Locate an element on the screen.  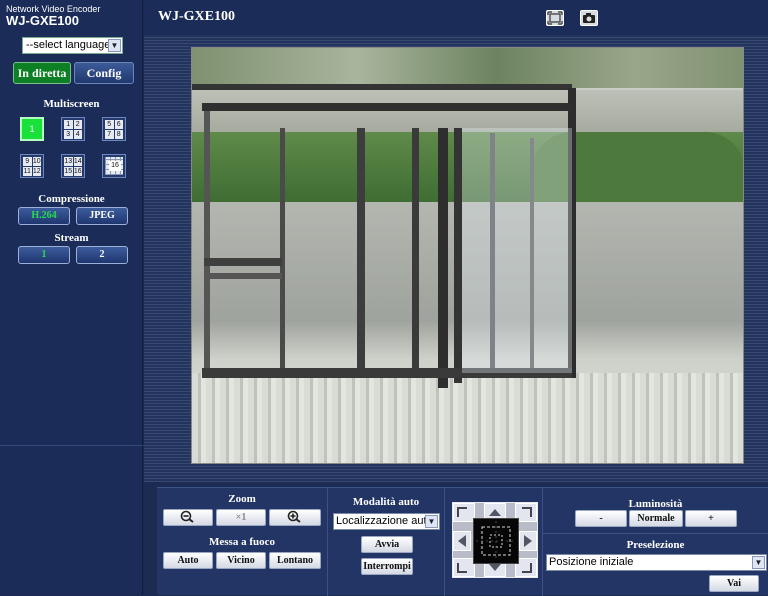
ms-cell: 6 is located at coordinates (118, 124).